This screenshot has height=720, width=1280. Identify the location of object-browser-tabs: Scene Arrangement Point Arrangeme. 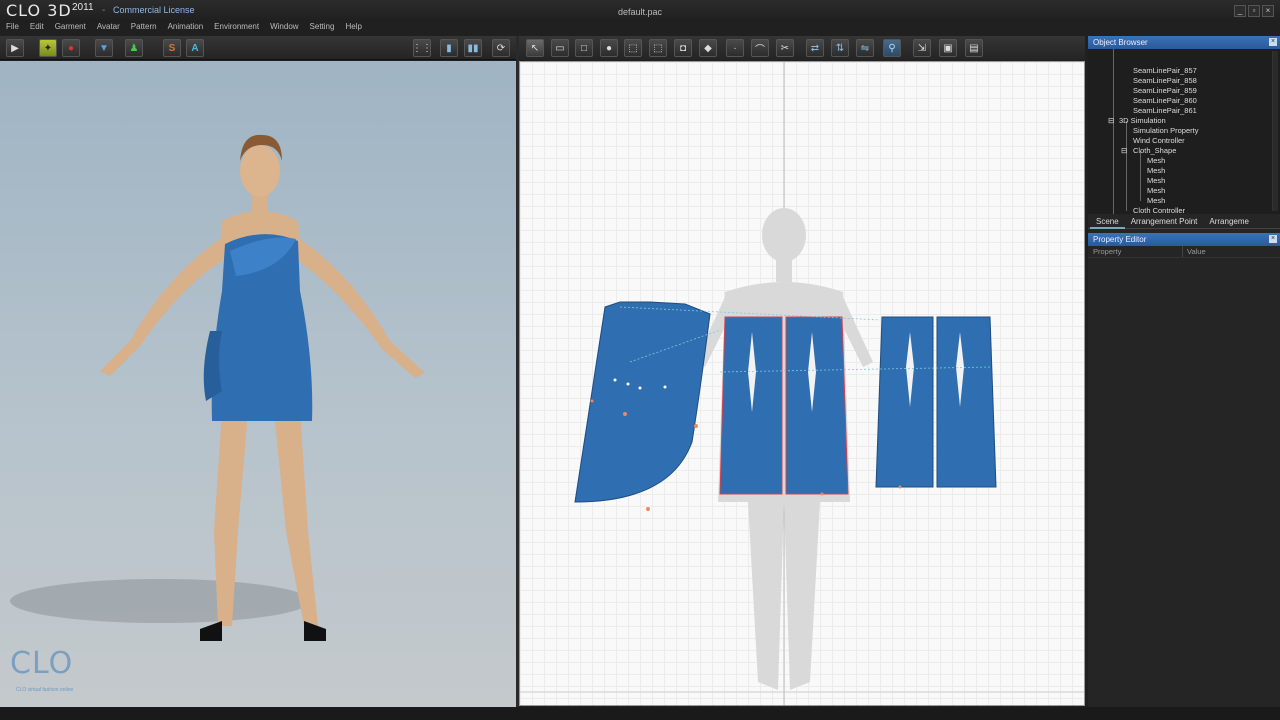
(1184, 221).